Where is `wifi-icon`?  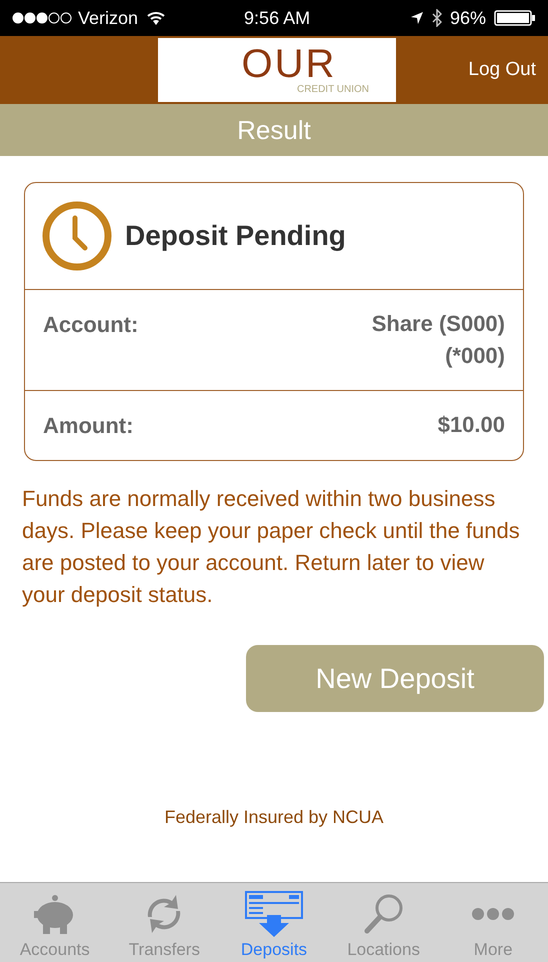 wifi-icon is located at coordinates (156, 18).